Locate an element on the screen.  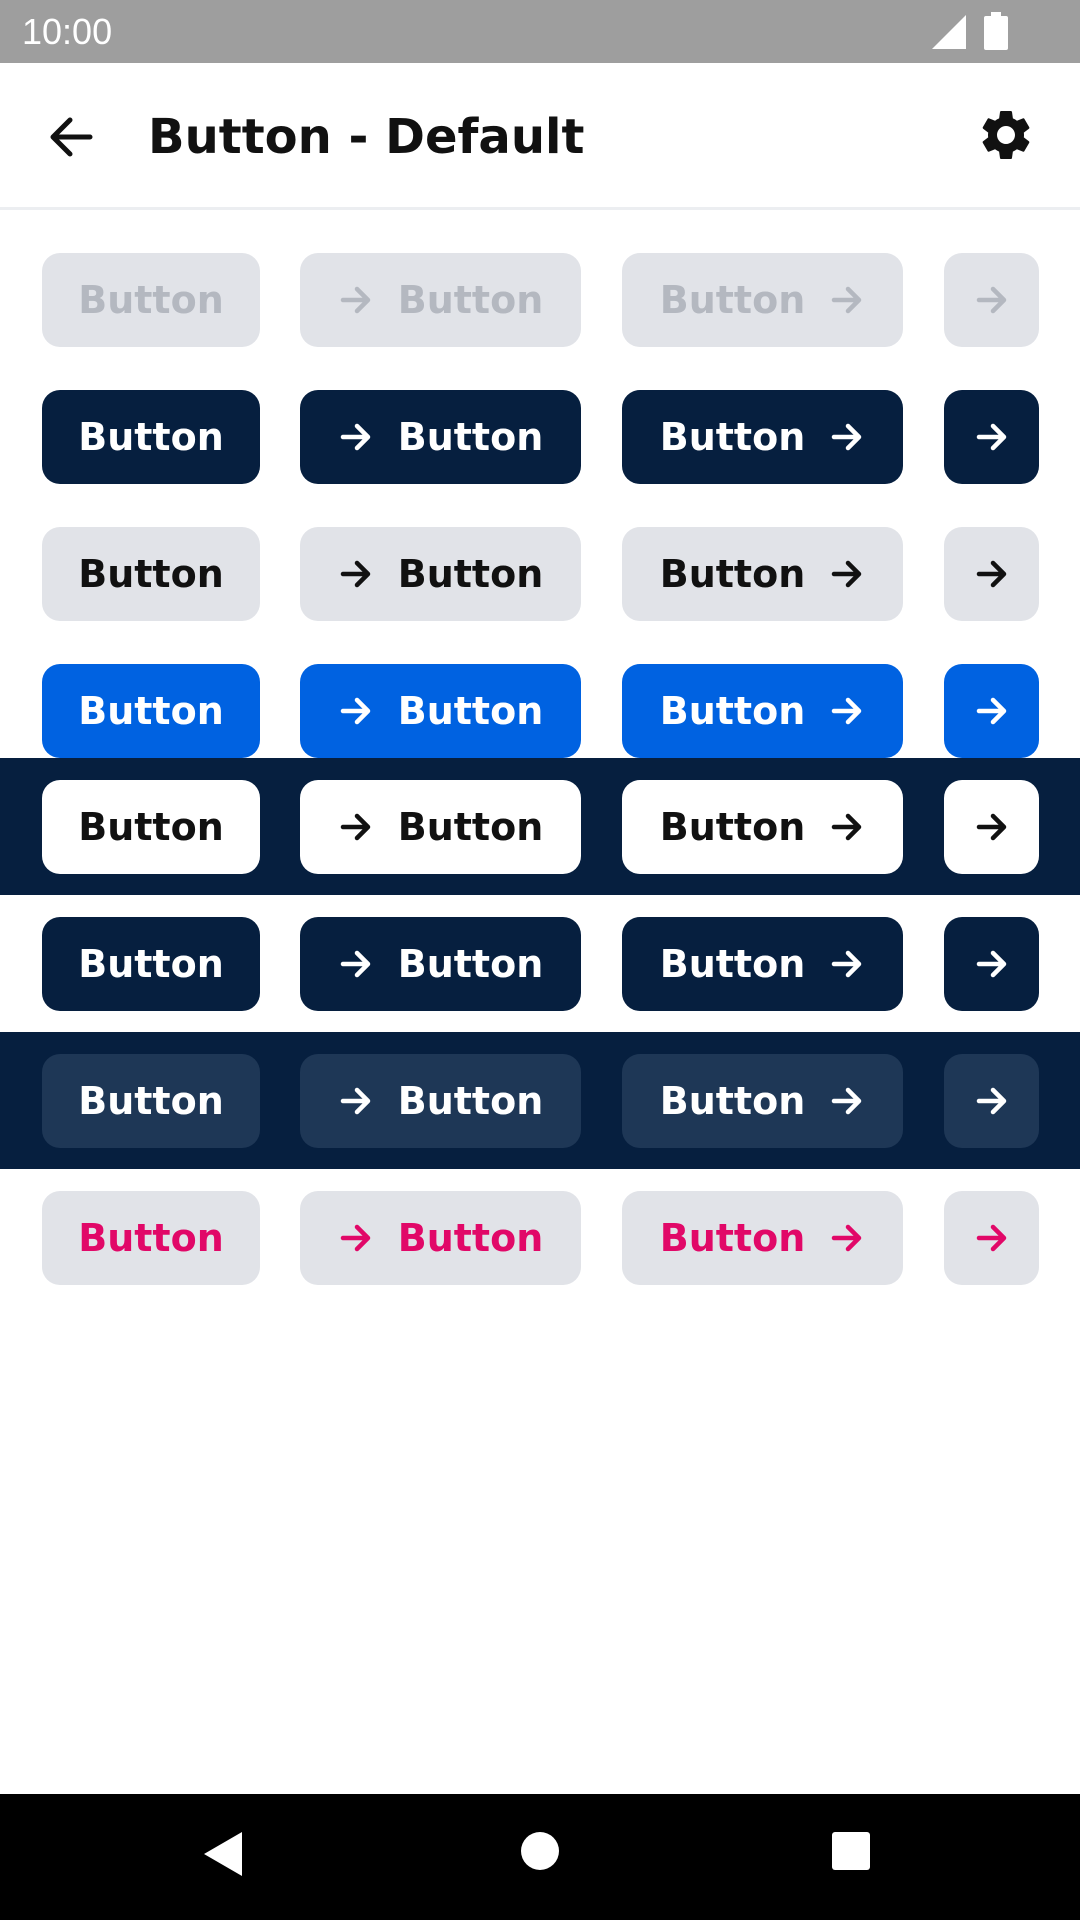
button-row-white: Button Button Button is located at coordinates (540, 826).